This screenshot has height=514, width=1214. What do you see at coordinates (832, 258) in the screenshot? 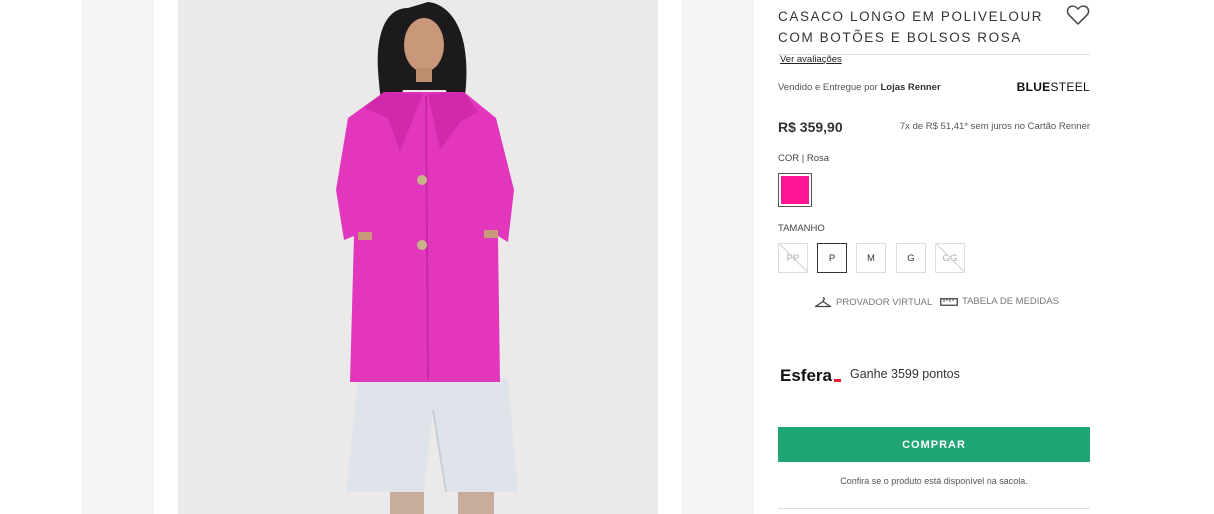
I see `size-option-p: P` at bounding box center [832, 258].